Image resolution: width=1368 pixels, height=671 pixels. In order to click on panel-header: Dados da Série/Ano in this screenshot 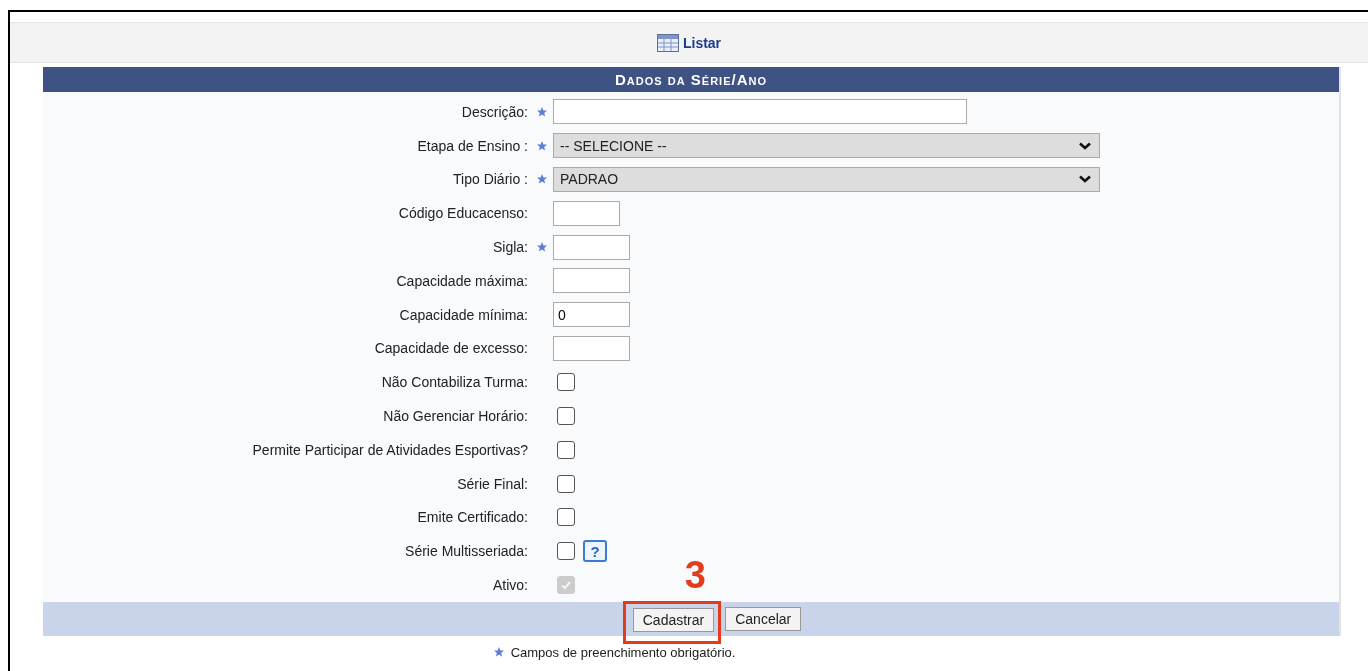, I will do `click(691, 79)`.